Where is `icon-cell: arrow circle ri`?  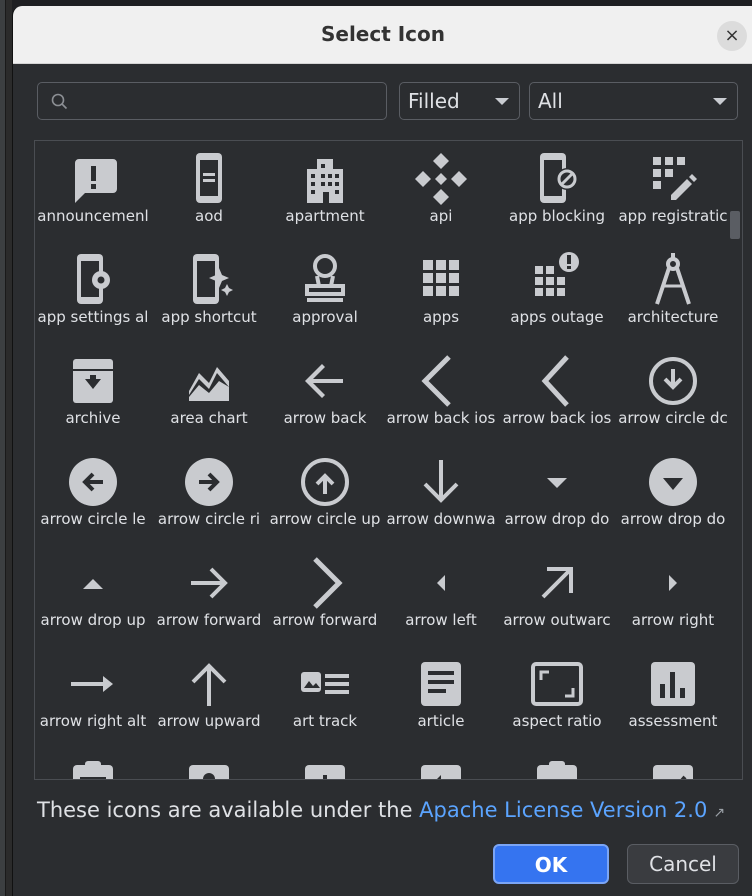
icon-cell: arrow circle ri is located at coordinates (209, 494).